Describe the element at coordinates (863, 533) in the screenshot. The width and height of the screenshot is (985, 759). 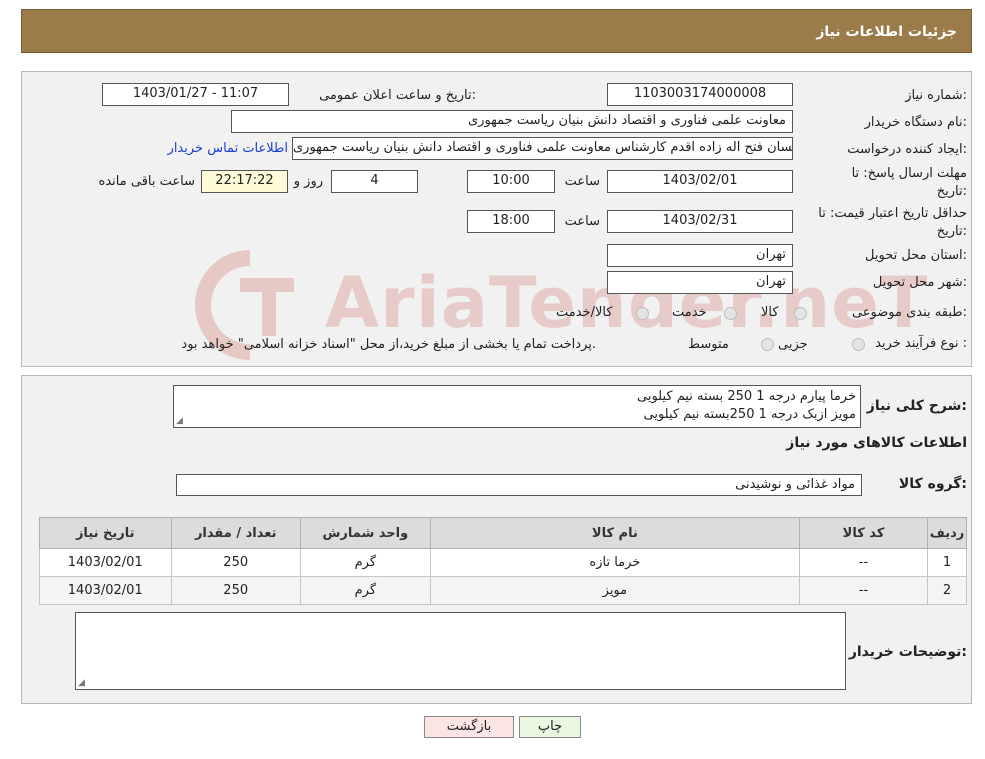
I see `col-goods-code: کد کالا` at that location.